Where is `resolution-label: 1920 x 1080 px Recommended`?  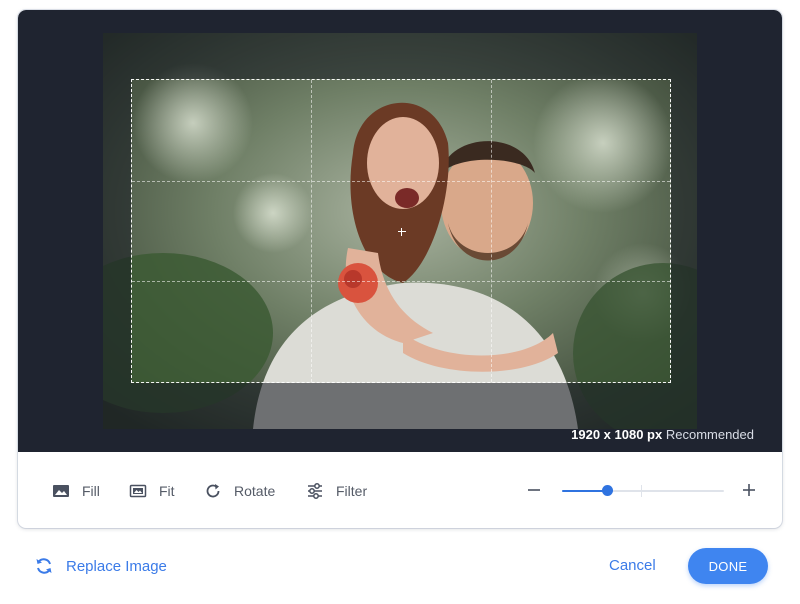 resolution-label: 1920 x 1080 px Recommended is located at coordinates (662, 434).